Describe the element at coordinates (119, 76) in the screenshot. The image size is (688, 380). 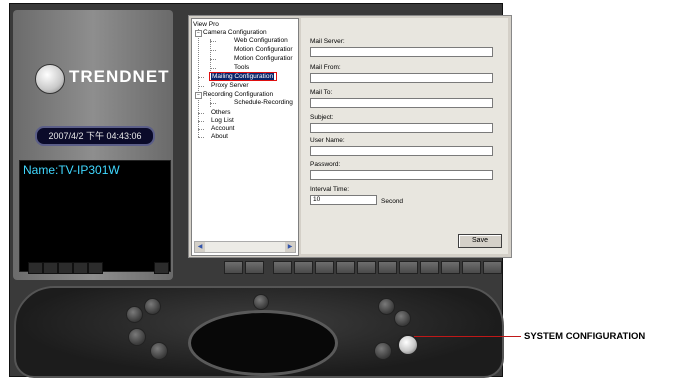
I see `brand-name: TRENDNET` at that location.